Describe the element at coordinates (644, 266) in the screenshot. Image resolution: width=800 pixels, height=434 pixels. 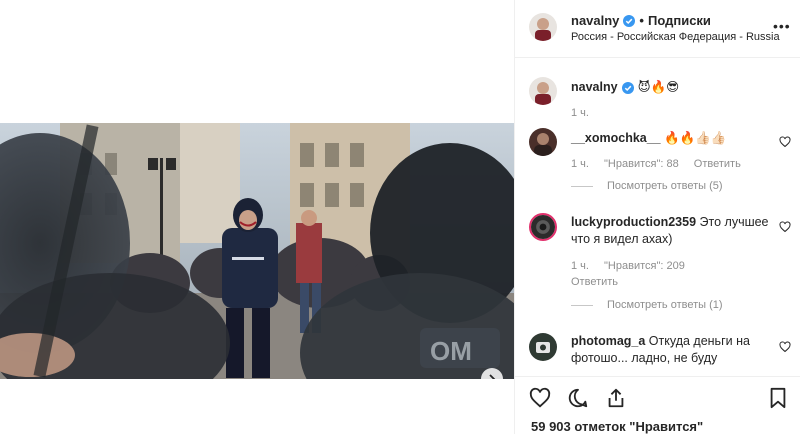
I see `comment-likes: "Нравится": 209` at that location.